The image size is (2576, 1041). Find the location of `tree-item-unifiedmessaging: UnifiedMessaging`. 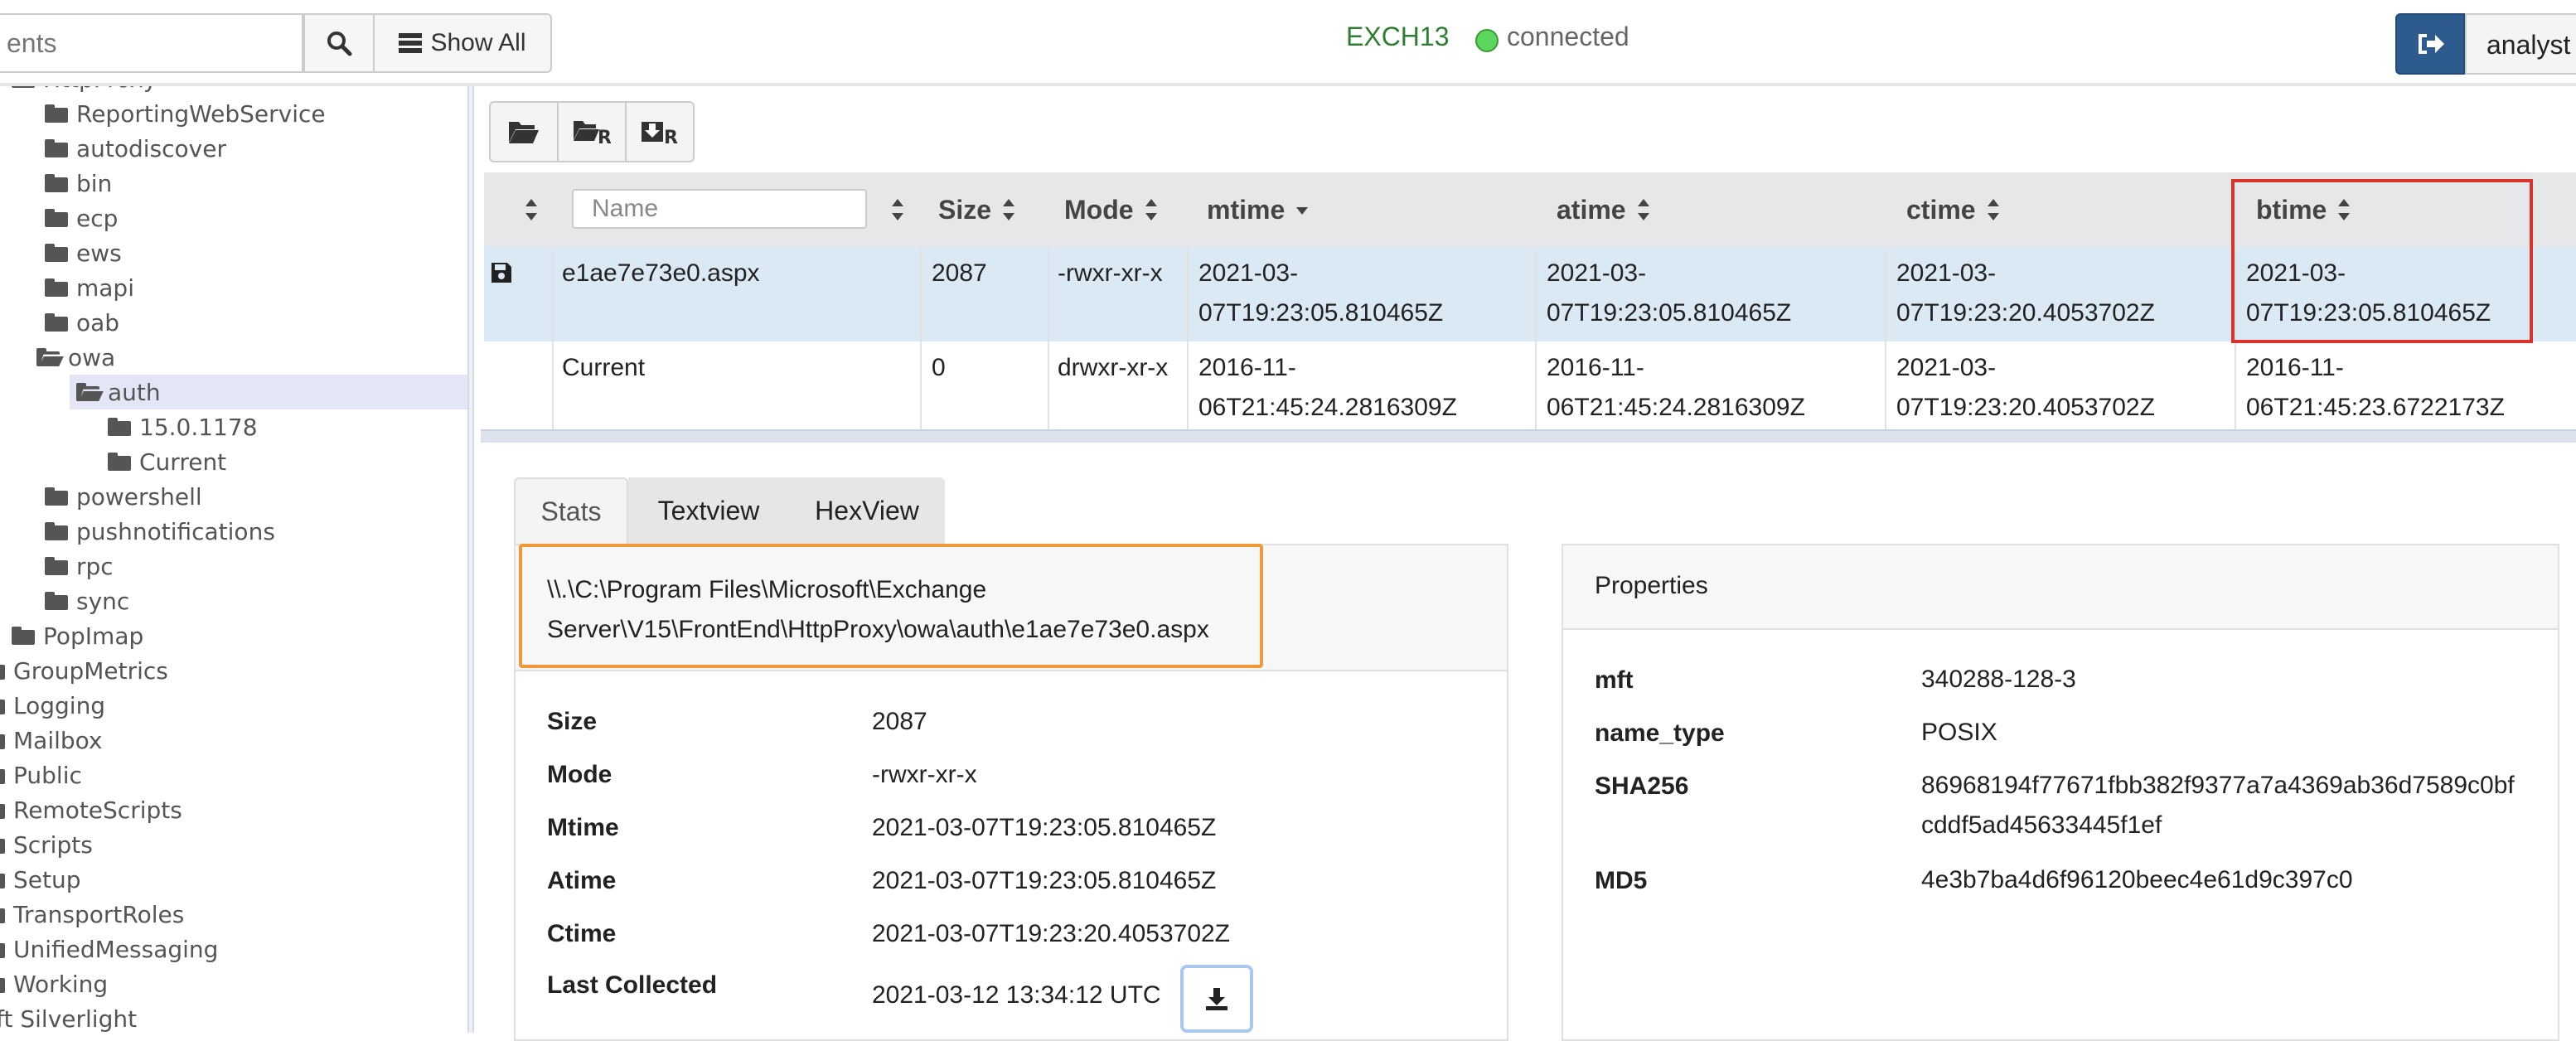

tree-item-unifiedmessaging: UnifiedMessaging is located at coordinates (109, 949).